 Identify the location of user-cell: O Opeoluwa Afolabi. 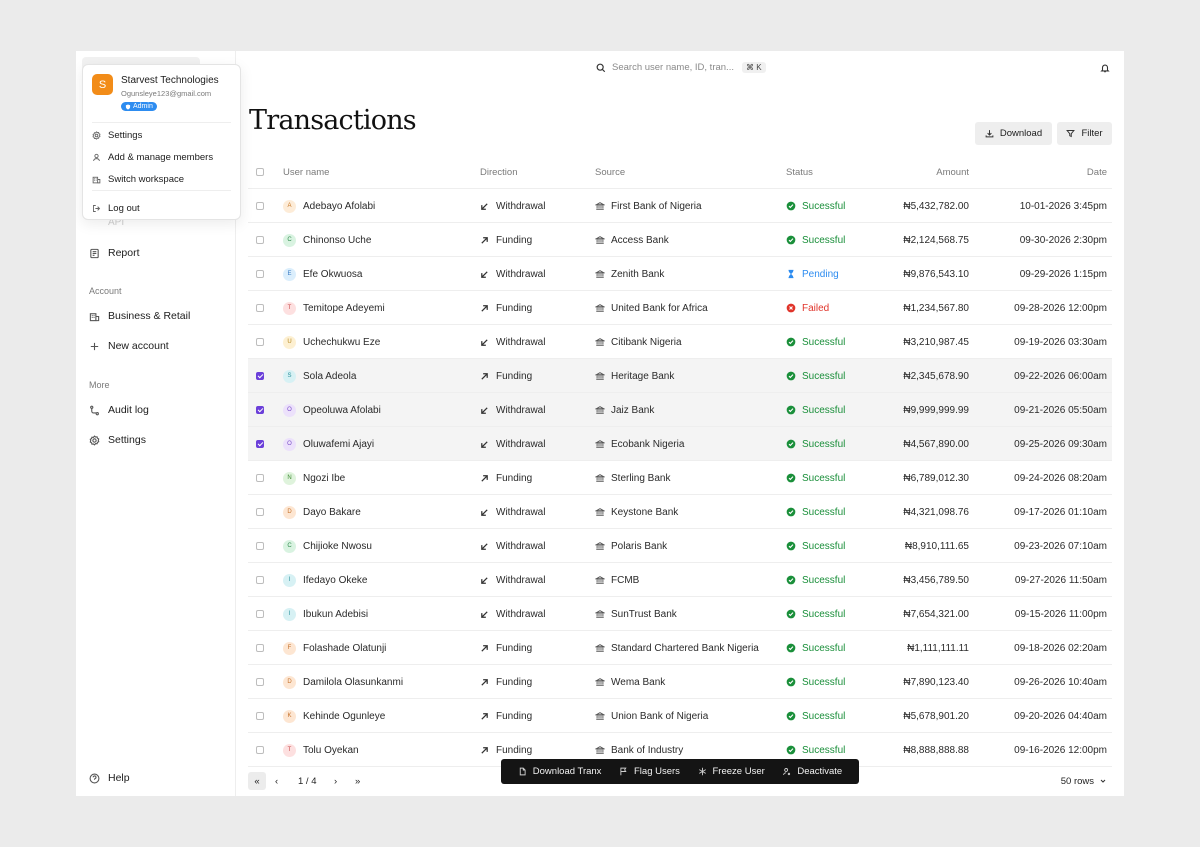
(332, 410).